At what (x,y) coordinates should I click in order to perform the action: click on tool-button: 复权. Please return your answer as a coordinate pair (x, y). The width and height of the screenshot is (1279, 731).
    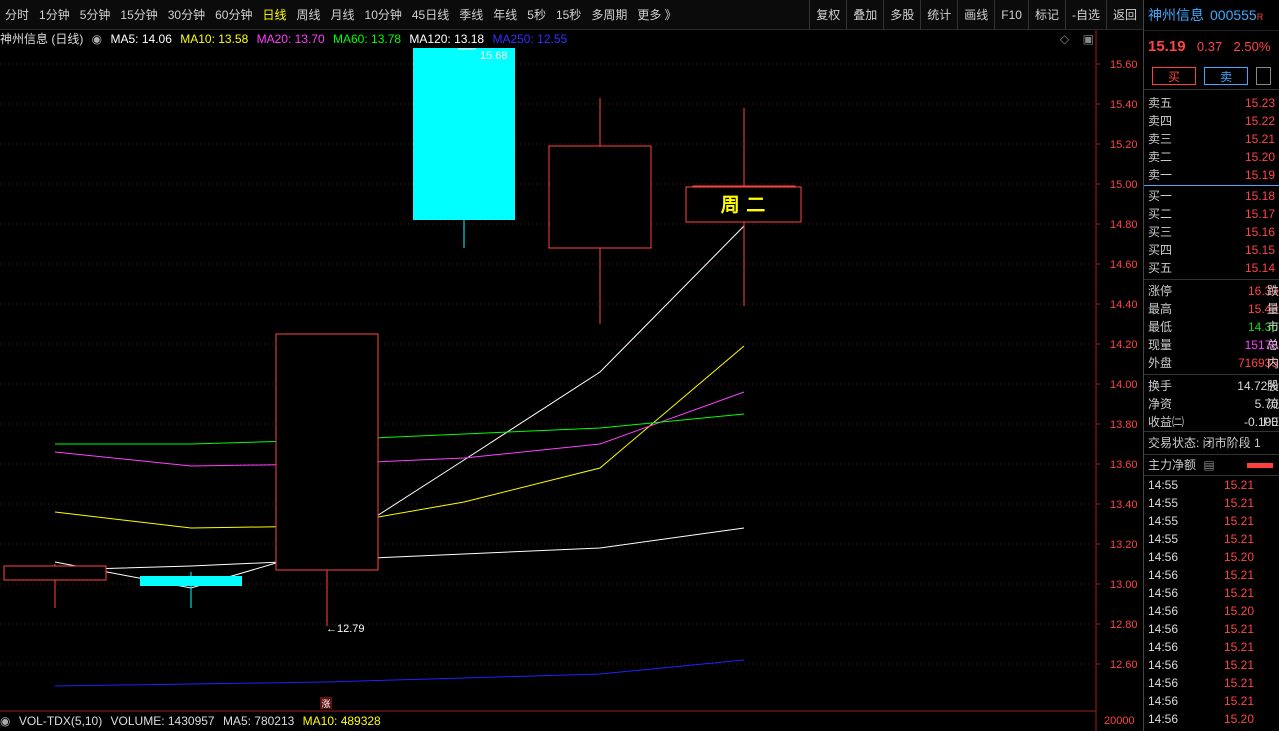
    Looking at the image, I should click on (827, 15).